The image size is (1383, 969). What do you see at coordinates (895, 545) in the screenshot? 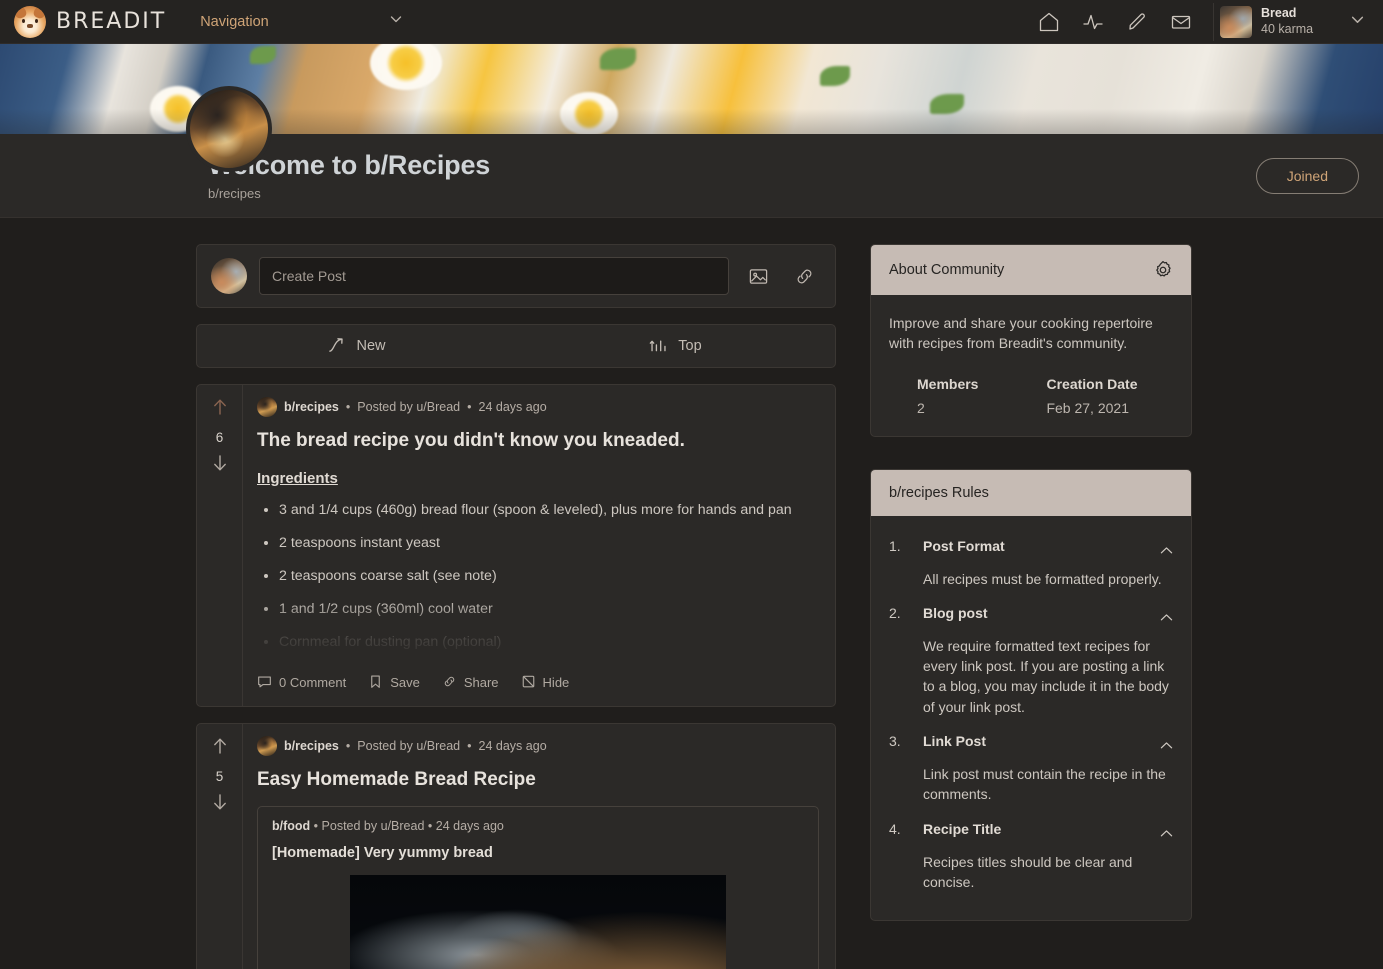
I see `rule-number: 1.` at bounding box center [895, 545].